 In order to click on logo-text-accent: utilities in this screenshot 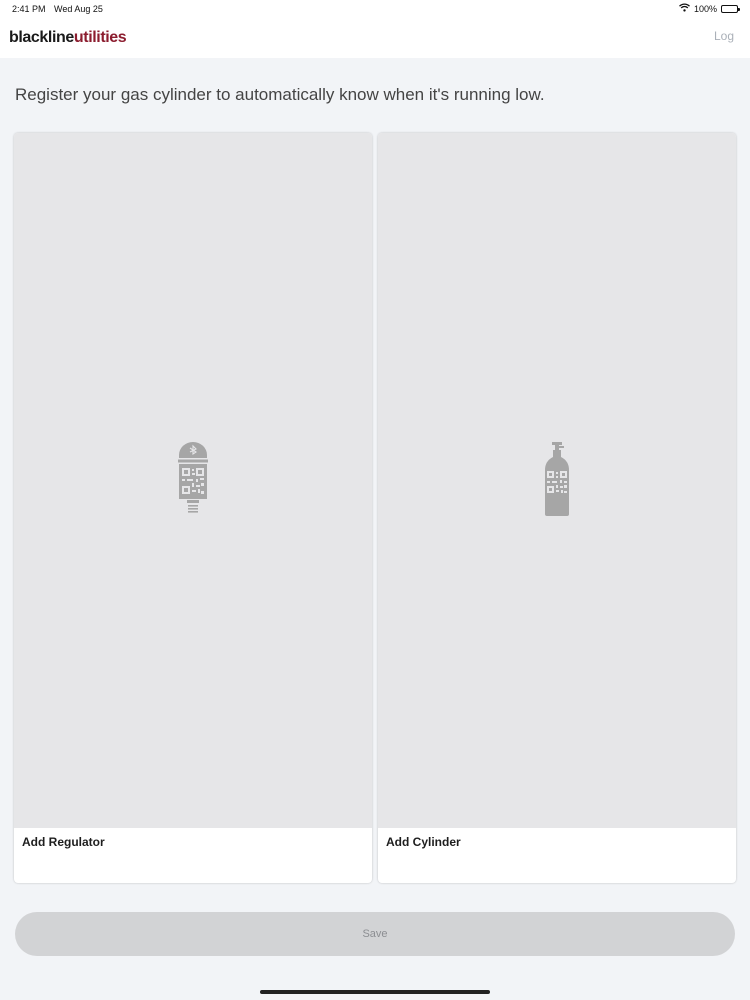, I will do `click(100, 37)`.